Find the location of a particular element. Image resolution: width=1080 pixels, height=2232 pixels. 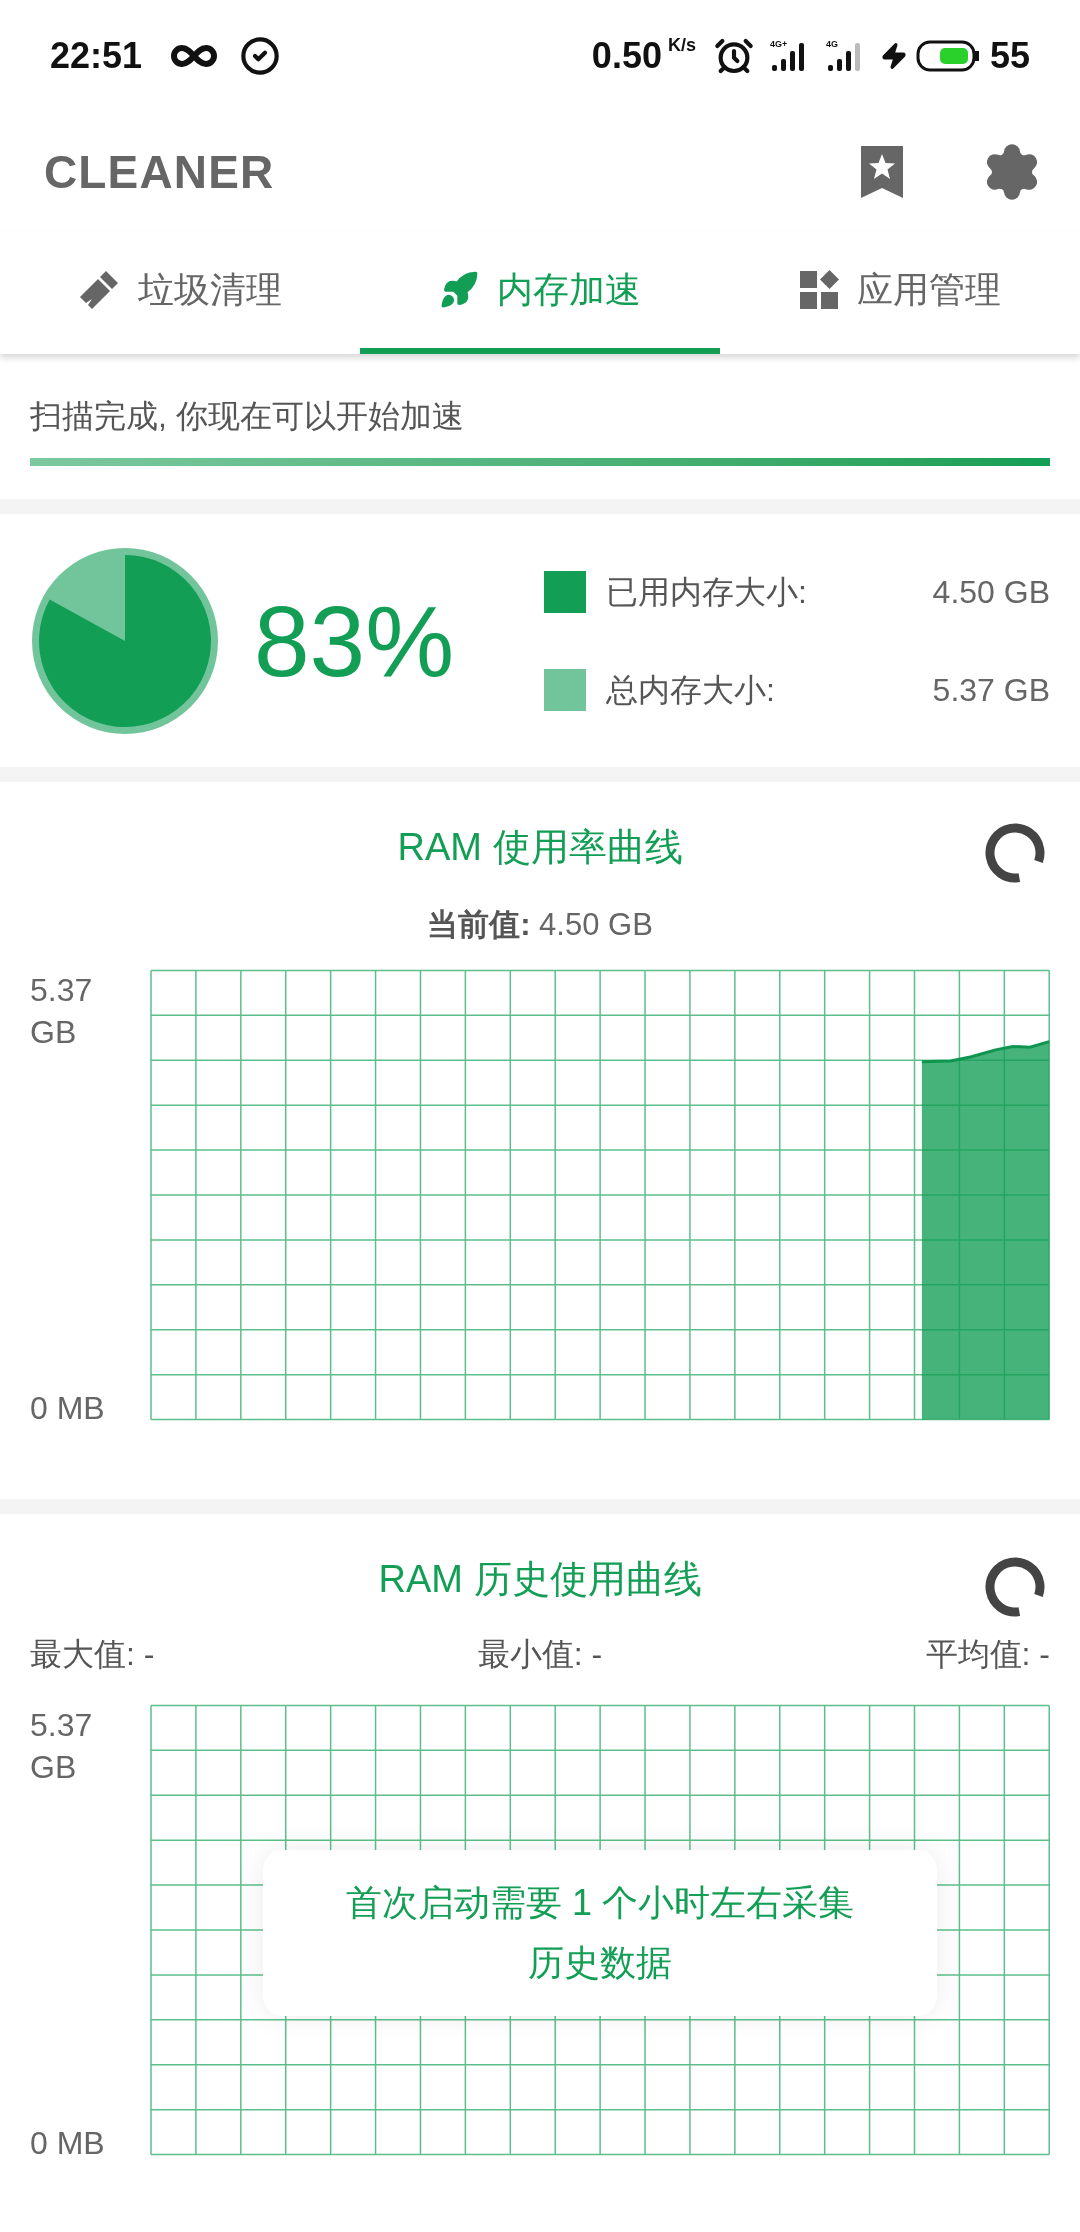

legend-label: 已用内存大小: is located at coordinates (707, 592).